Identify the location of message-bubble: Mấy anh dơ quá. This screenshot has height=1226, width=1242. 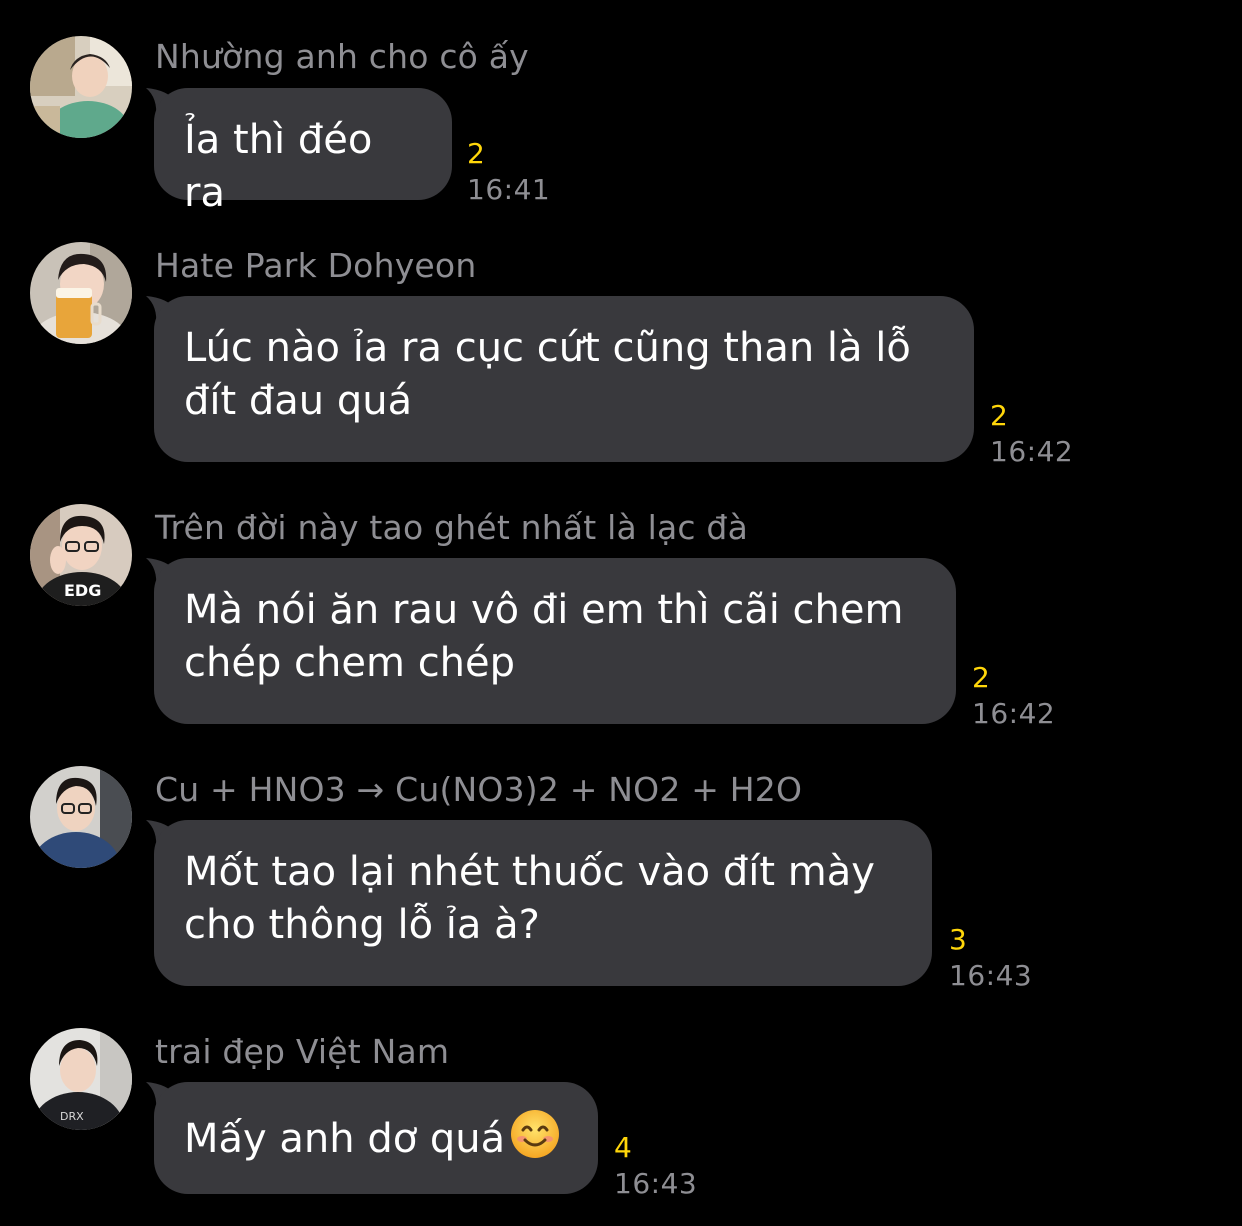
(376, 1138).